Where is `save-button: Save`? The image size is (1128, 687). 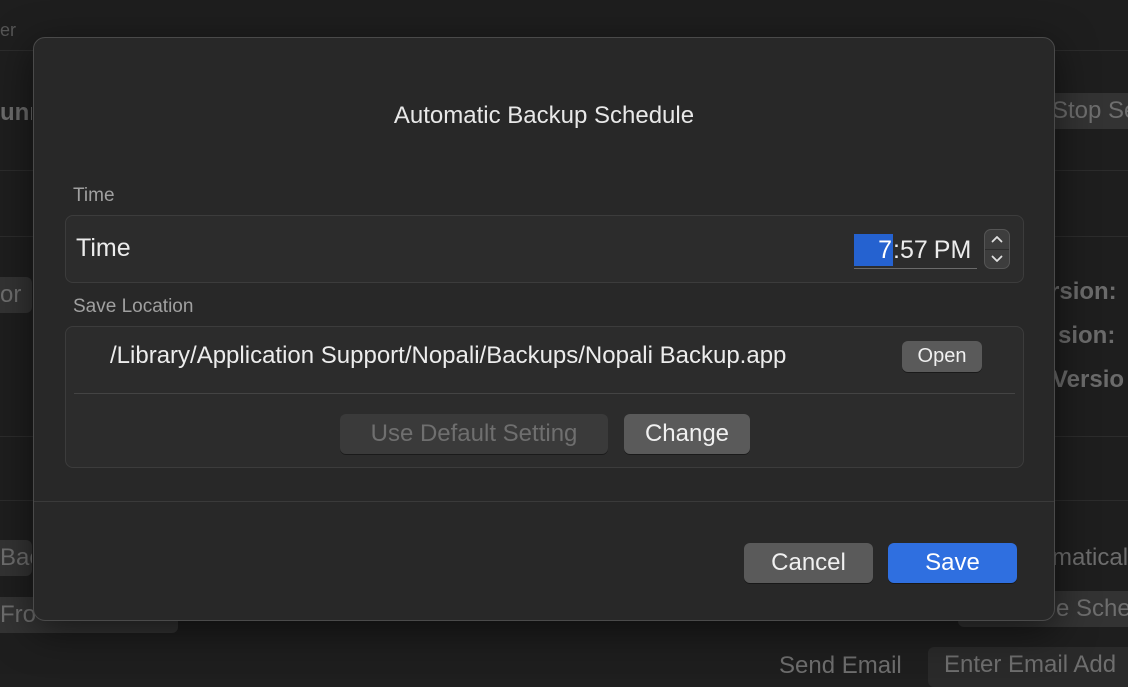
save-button: Save is located at coordinates (952, 563).